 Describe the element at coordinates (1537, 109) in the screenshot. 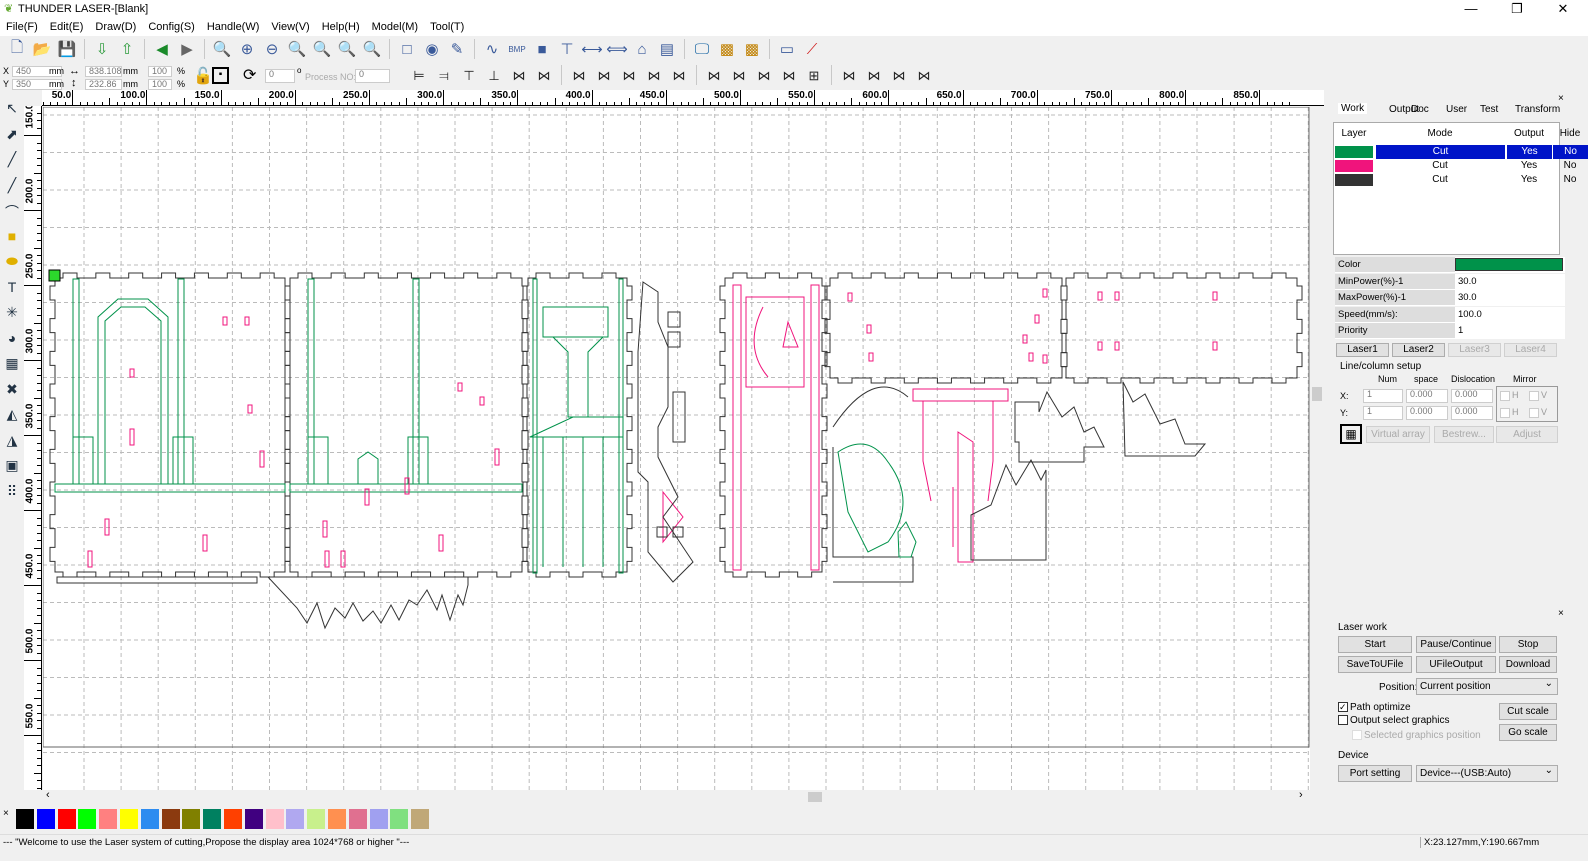

I see `tab-transform: Transform` at that location.